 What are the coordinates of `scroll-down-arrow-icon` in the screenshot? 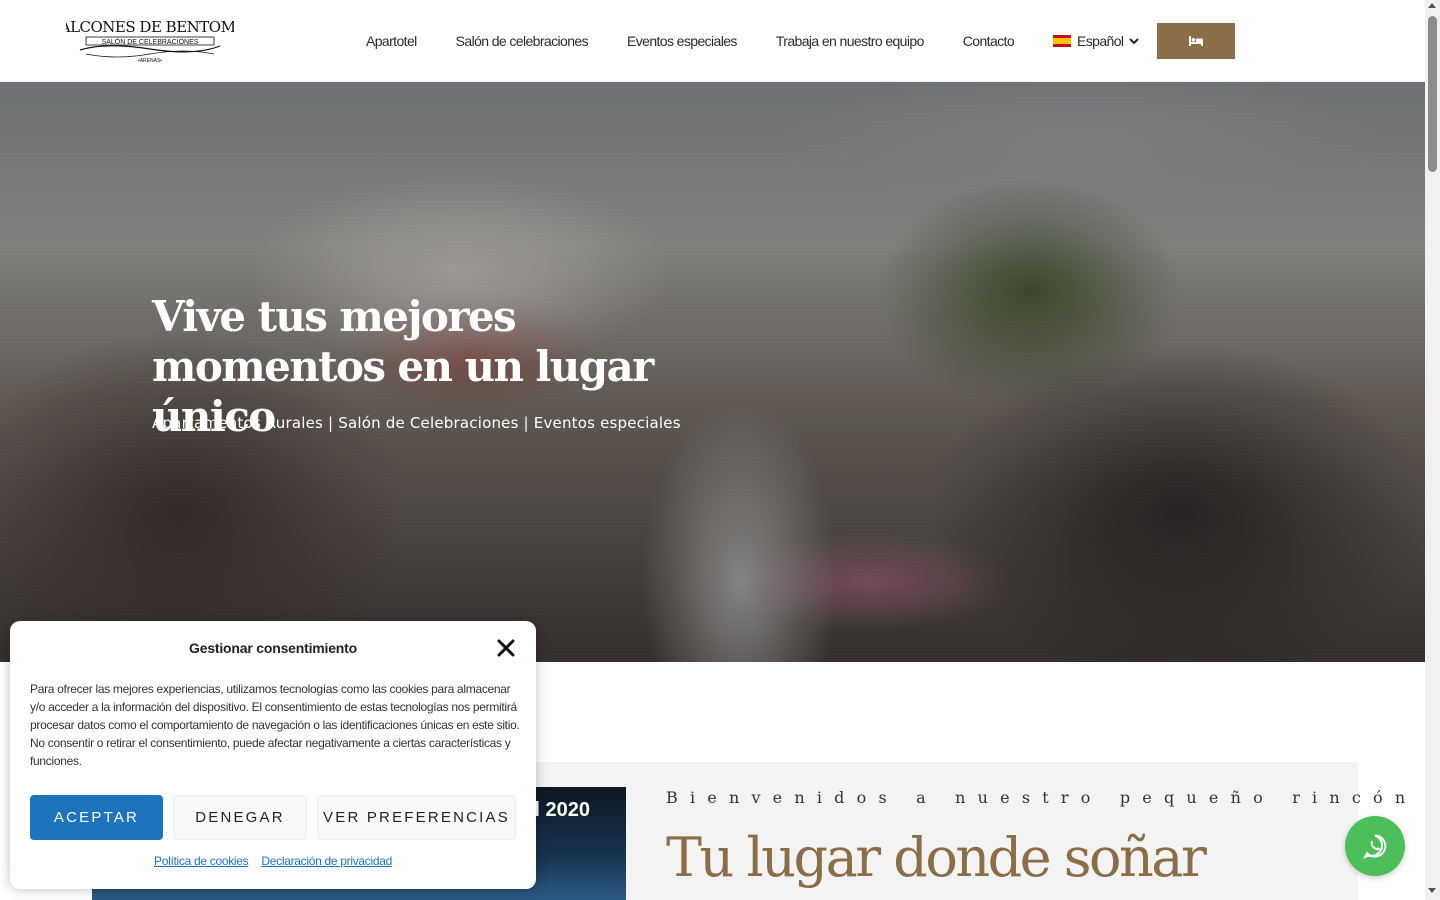 It's located at (1432, 890).